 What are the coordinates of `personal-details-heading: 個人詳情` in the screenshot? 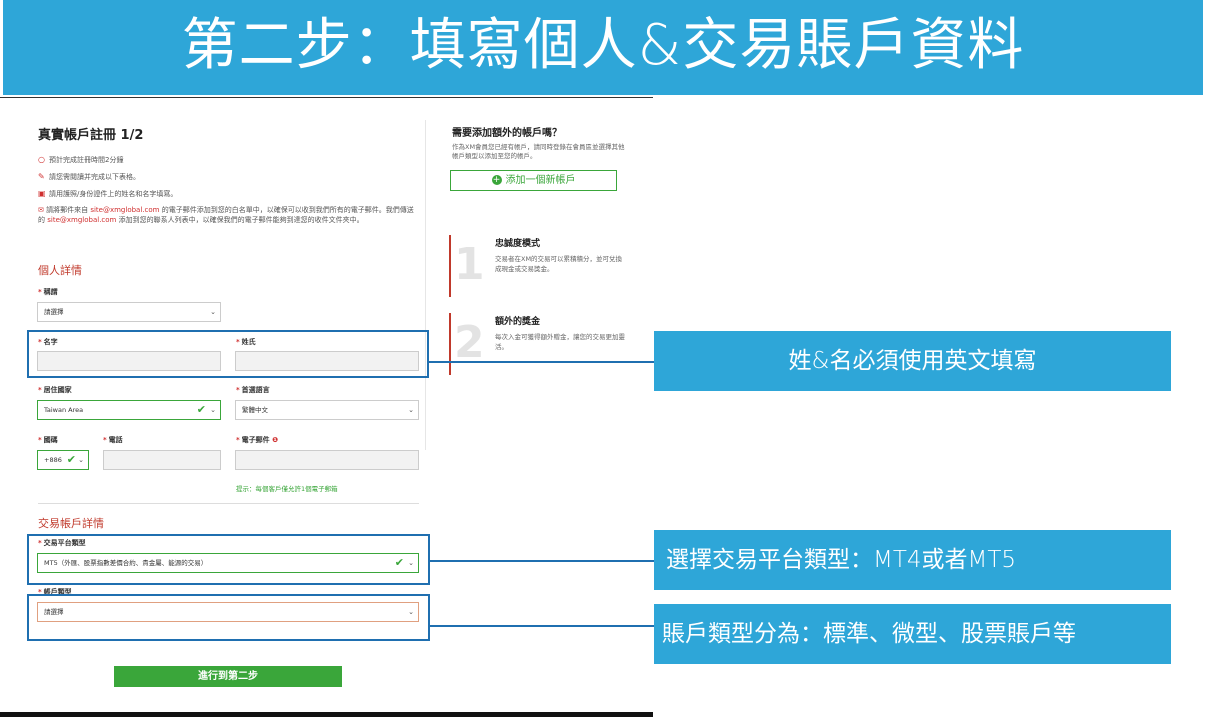 It's located at (60, 270).